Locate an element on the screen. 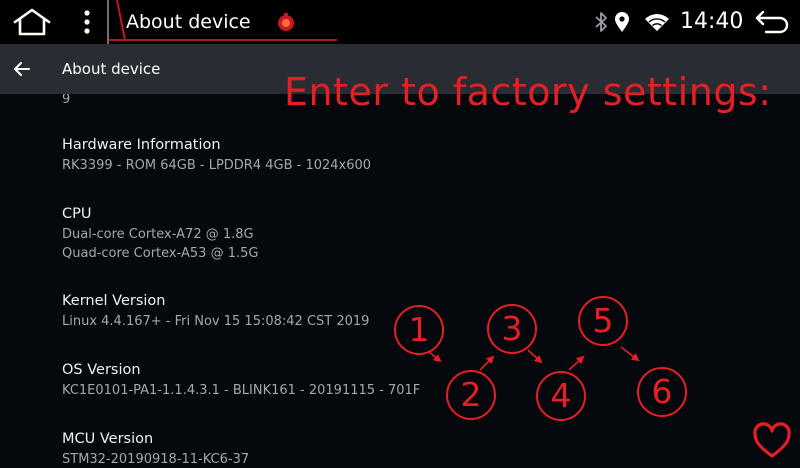  toolbar-title: About device is located at coordinates (111, 69).